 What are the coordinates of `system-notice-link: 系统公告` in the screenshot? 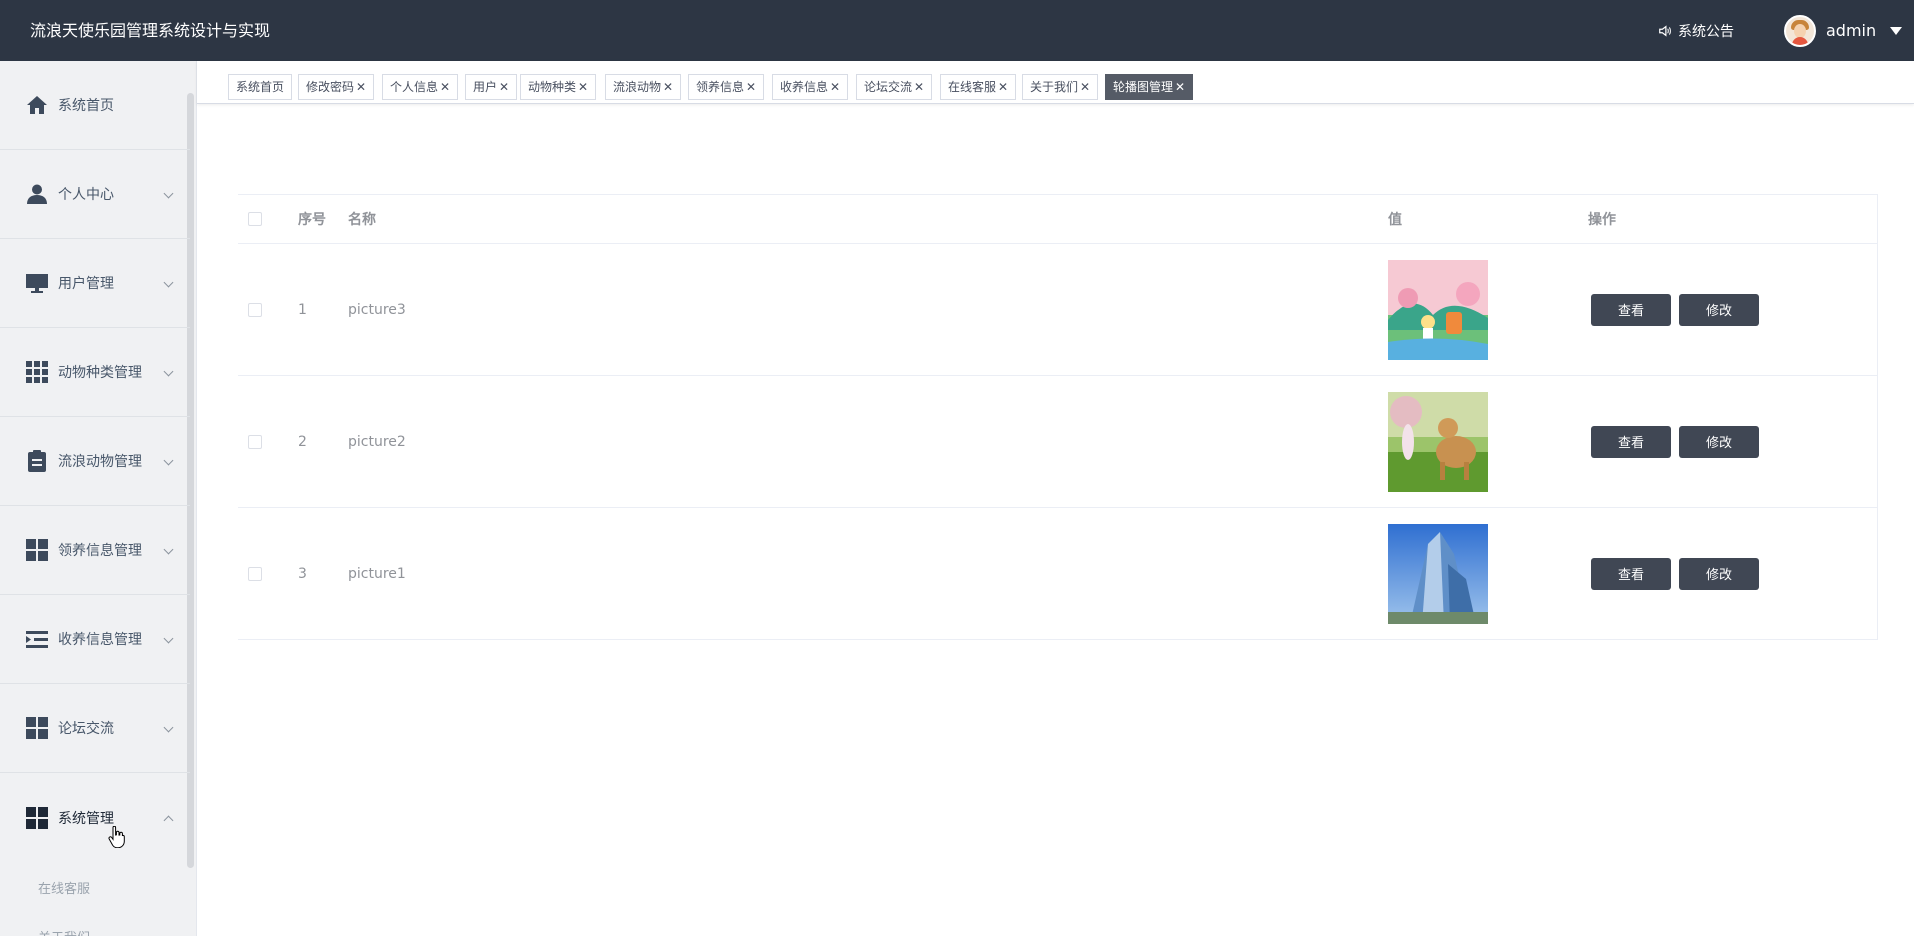 It's located at (1696, 30).